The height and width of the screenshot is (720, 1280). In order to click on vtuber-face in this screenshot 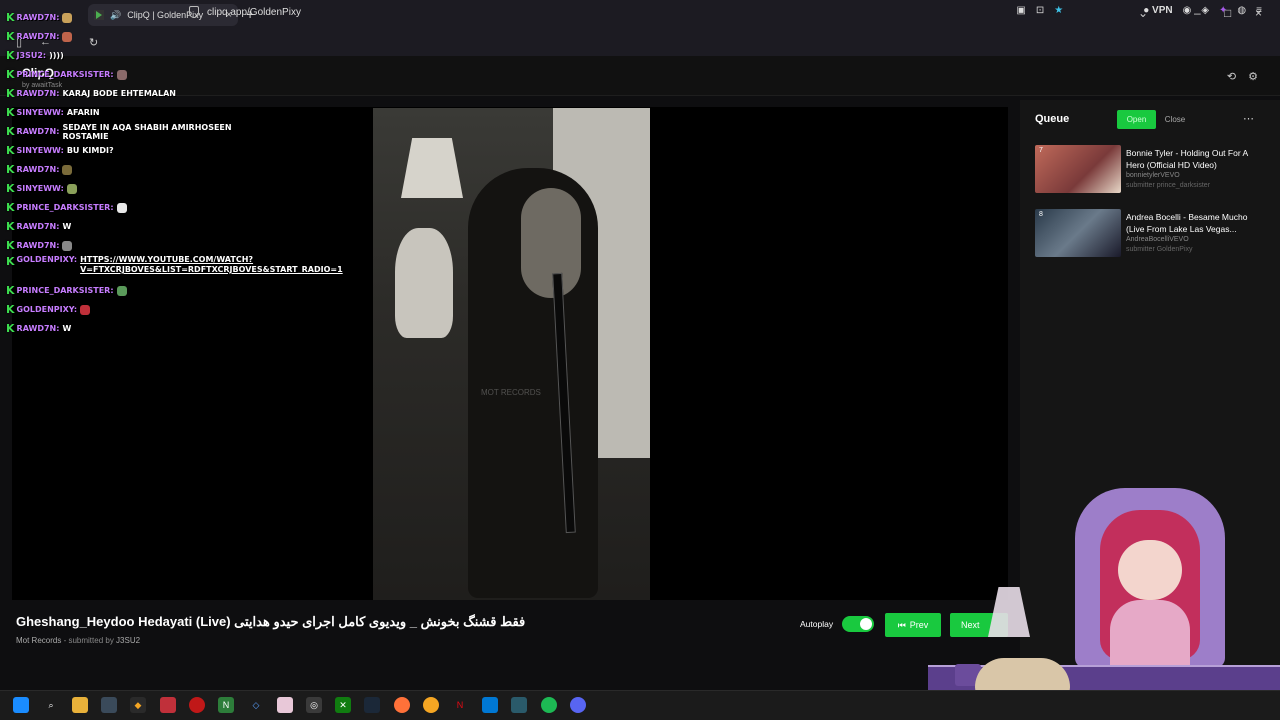, I will do `click(1150, 570)`.